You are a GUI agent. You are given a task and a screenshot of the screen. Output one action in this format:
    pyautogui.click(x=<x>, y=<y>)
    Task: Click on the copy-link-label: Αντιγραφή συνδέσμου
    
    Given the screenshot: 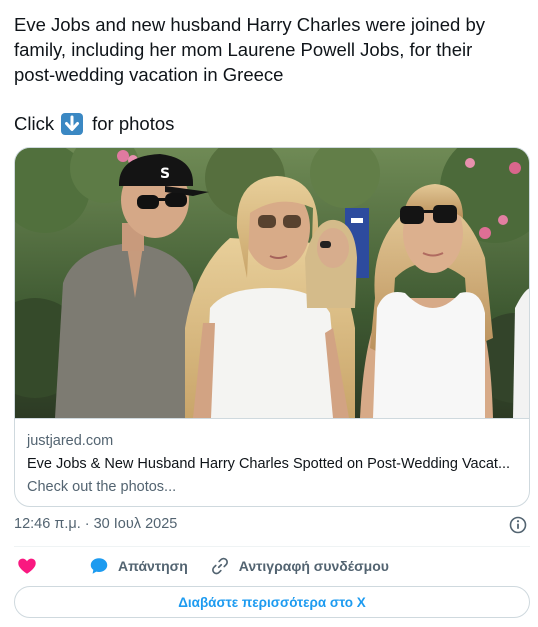 What is the action you would take?
    pyautogui.click(x=313, y=566)
    